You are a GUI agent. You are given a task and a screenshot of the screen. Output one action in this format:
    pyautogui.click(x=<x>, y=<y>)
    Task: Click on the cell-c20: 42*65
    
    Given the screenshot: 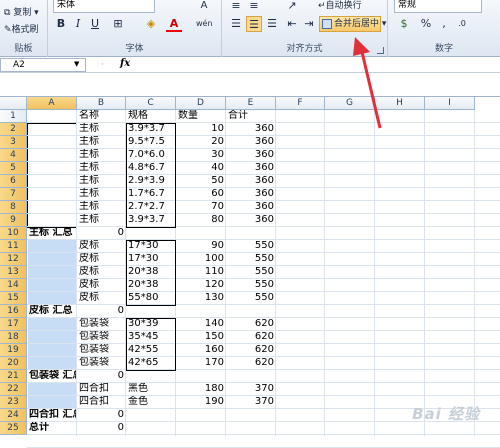 What is the action you would take?
    pyautogui.click(x=151, y=363)
    